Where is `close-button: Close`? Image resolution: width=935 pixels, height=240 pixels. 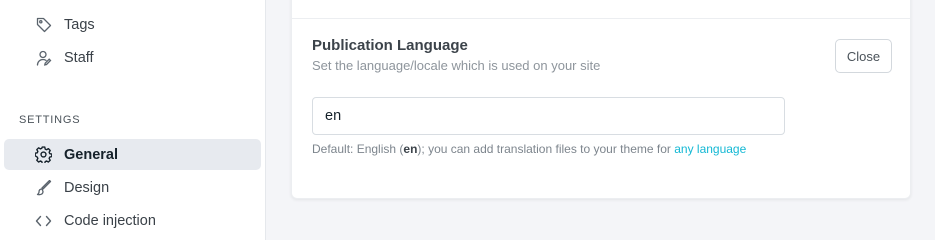 close-button: Close is located at coordinates (863, 56).